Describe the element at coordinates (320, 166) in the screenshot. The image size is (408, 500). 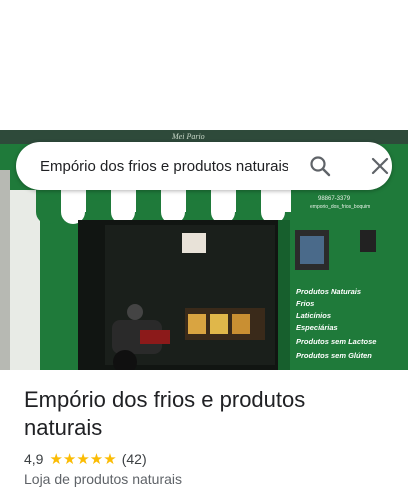
I see `search-icon` at that location.